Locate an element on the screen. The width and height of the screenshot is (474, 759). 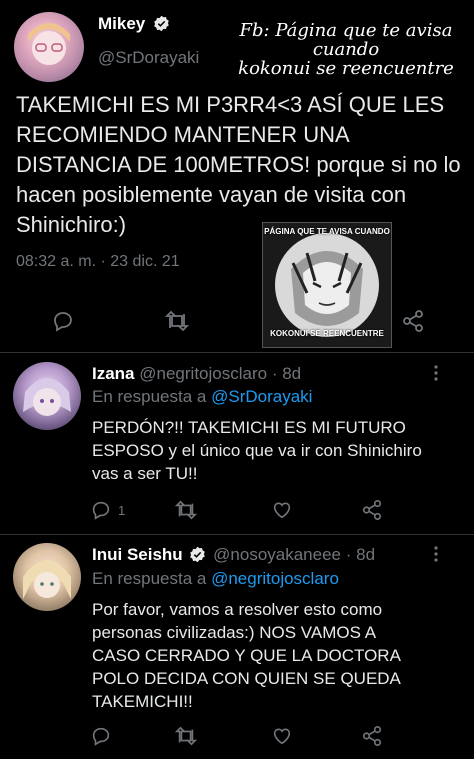
reply2-reply-button is located at coordinates (101, 736).